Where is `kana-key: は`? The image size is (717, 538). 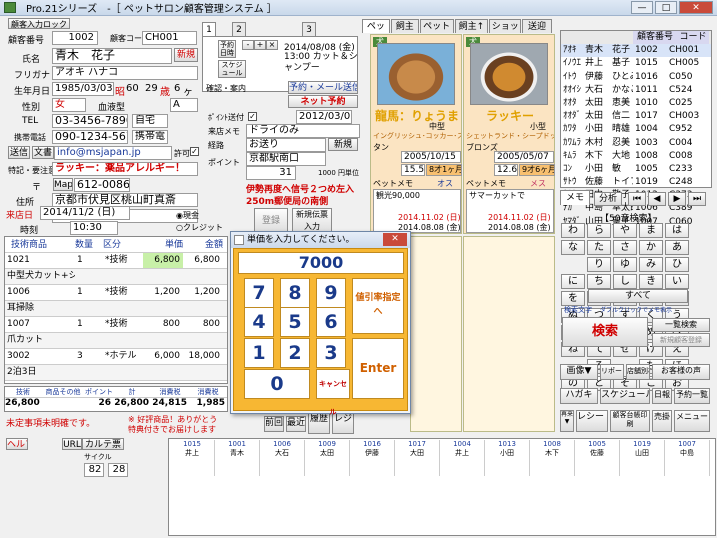 kana-key: は is located at coordinates (677, 230).